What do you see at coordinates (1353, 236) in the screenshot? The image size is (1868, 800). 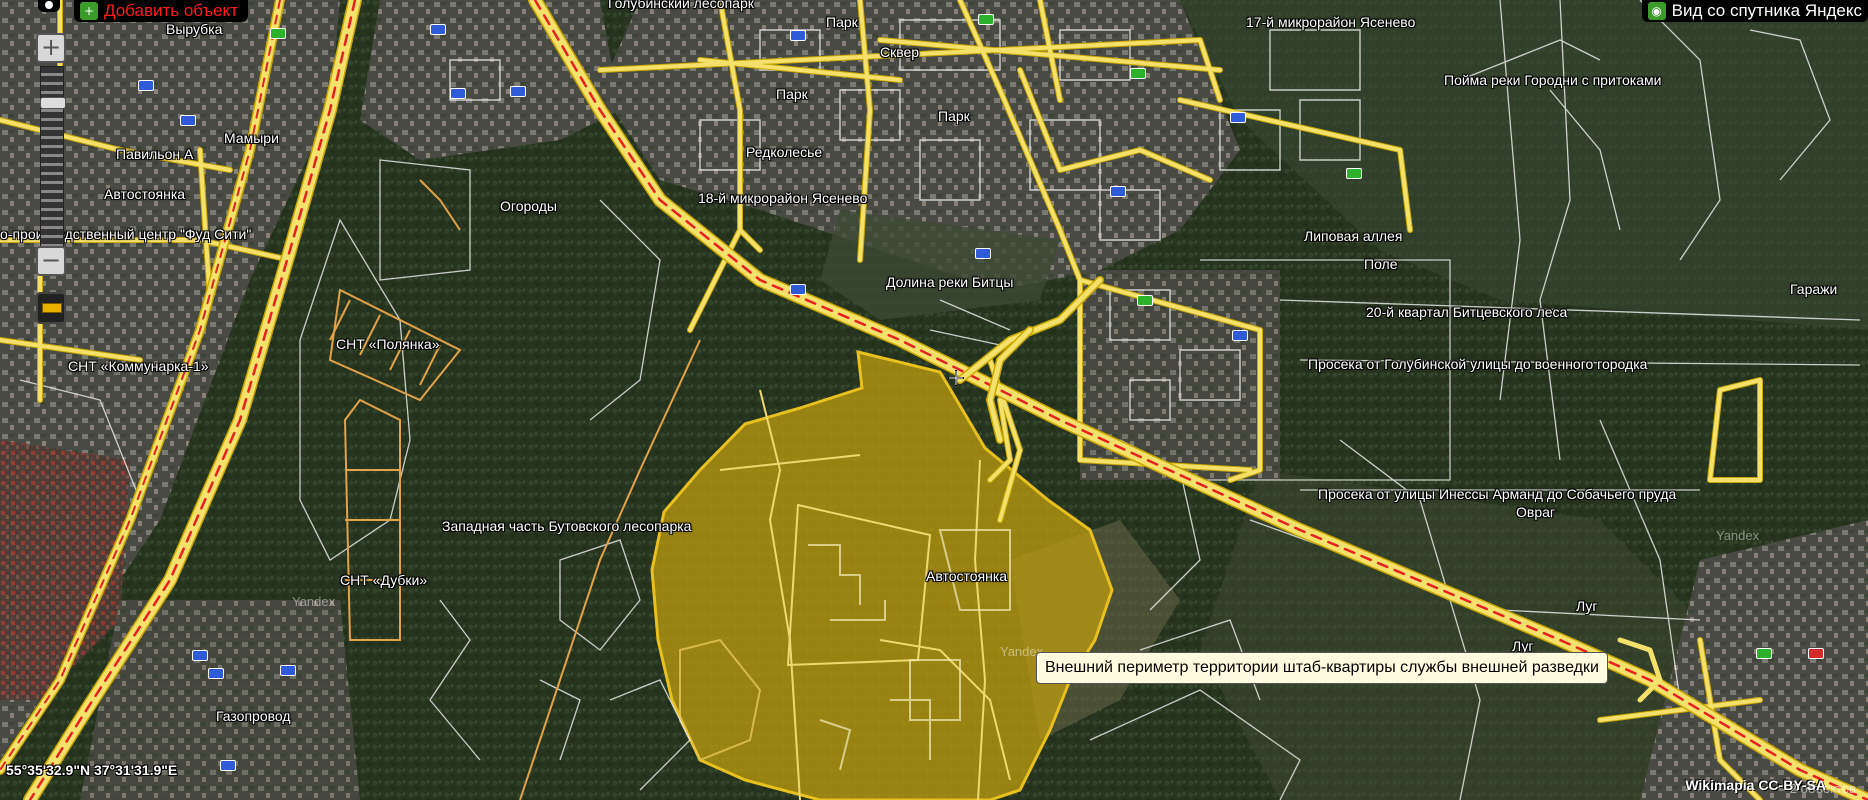 I see `map-label: Липовая аллея` at bounding box center [1353, 236].